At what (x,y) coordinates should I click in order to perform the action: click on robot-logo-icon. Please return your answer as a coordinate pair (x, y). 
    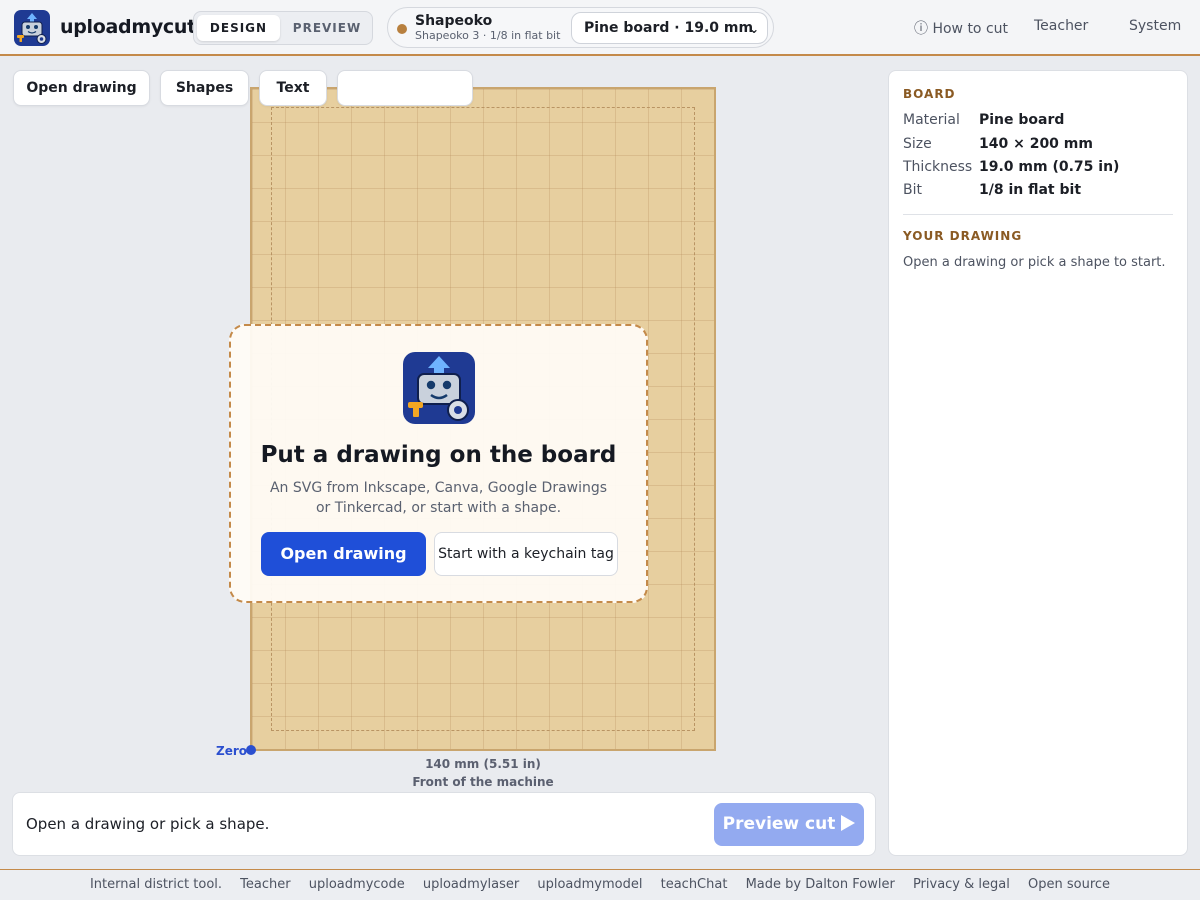
    Looking at the image, I should click on (32, 28).